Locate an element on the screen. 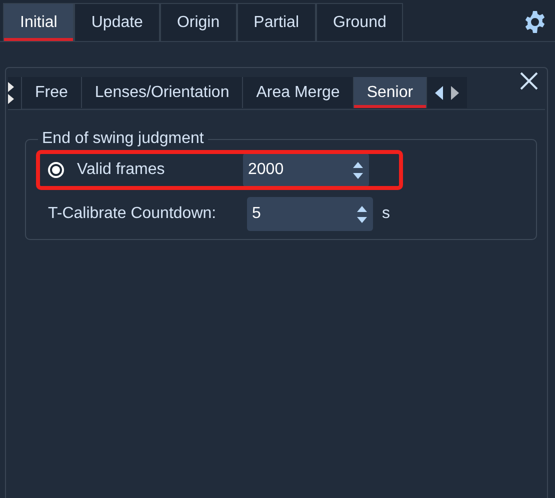  settings-icon is located at coordinates (535, 22).